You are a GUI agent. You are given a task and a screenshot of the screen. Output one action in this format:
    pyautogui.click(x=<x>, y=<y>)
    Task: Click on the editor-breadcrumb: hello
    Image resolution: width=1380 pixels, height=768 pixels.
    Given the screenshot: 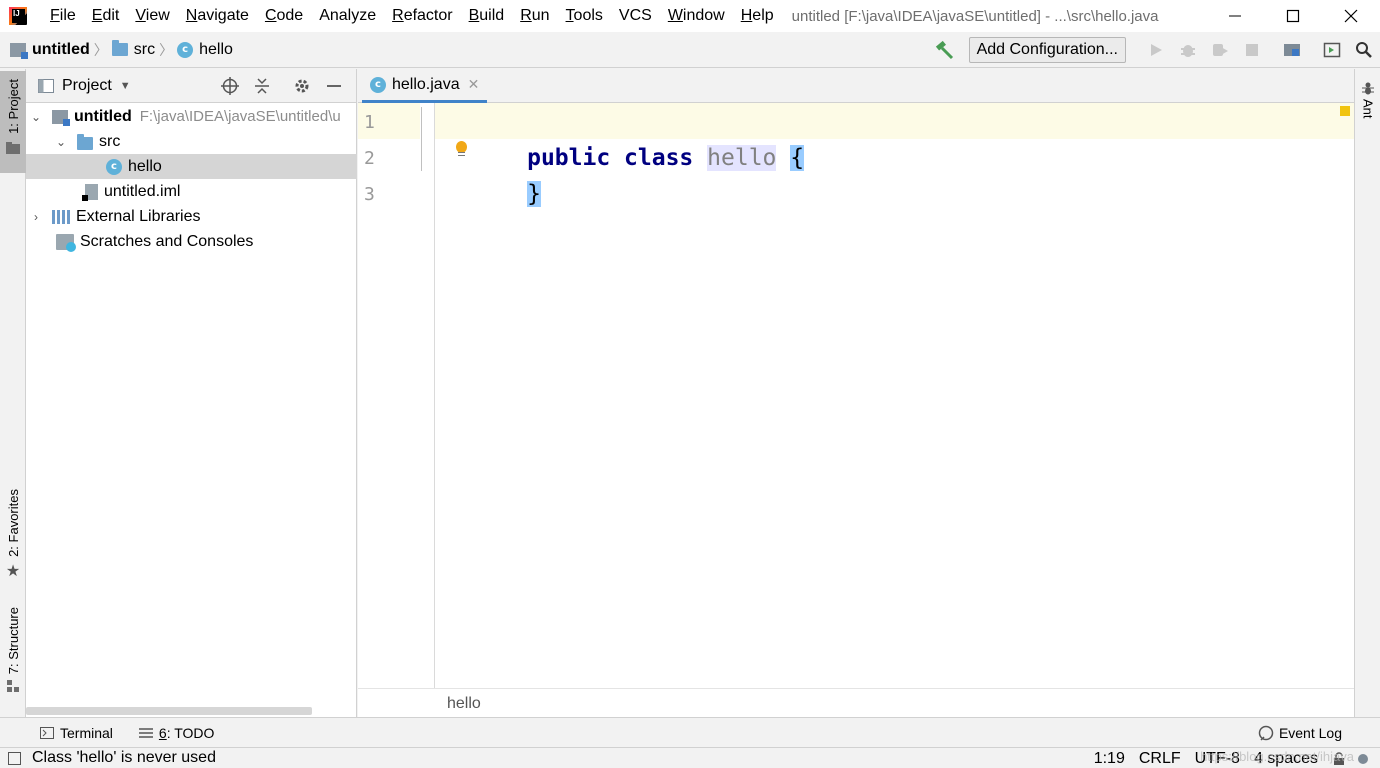 What is the action you would take?
    pyautogui.click(x=464, y=704)
    